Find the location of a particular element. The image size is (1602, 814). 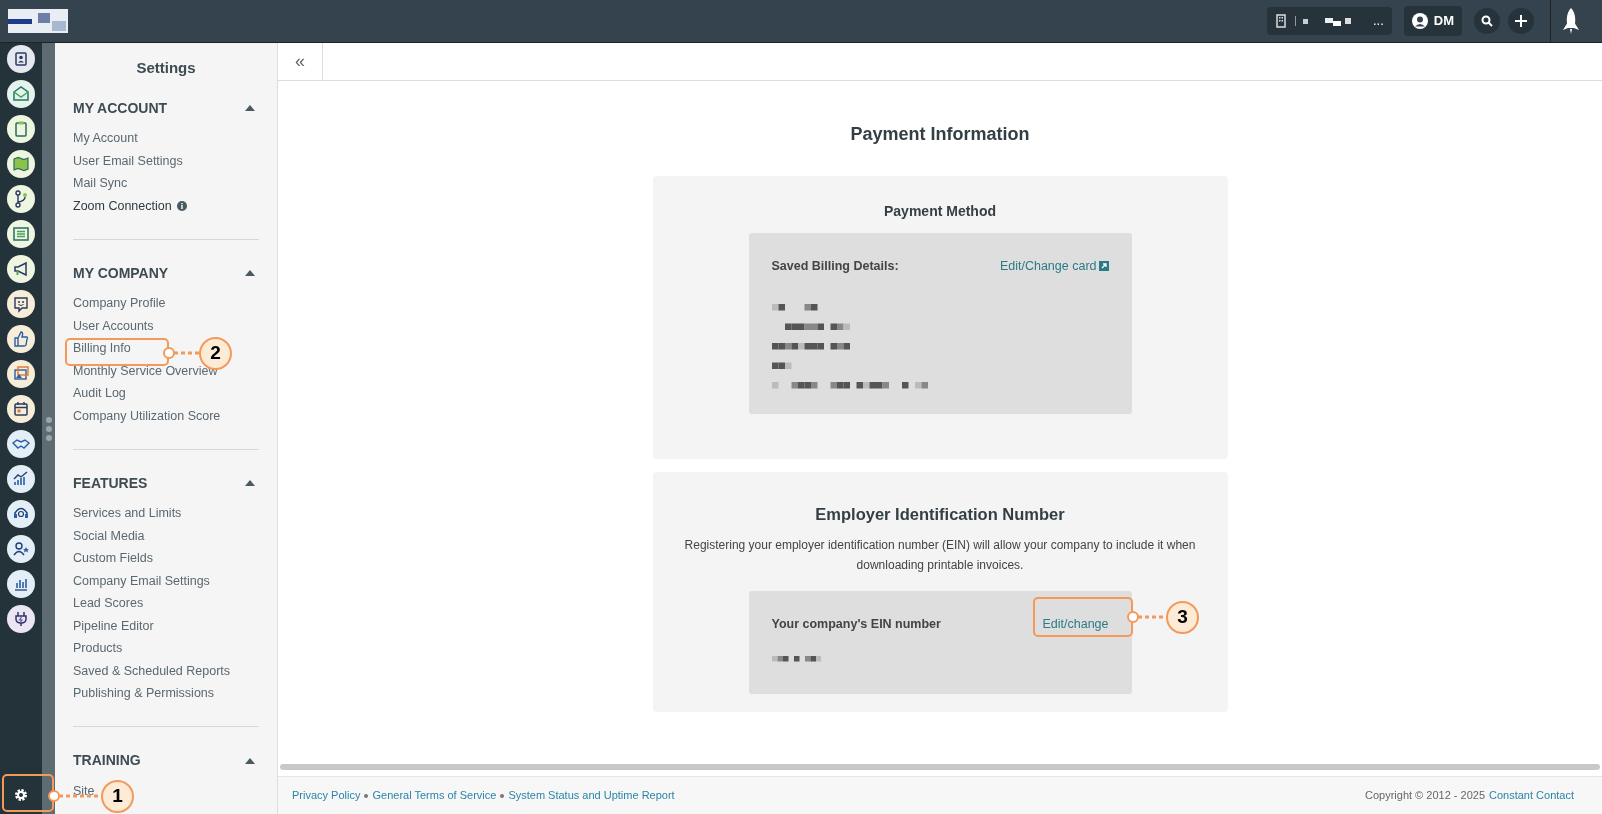

card-title: Employer Identification Number is located at coordinates (940, 514).